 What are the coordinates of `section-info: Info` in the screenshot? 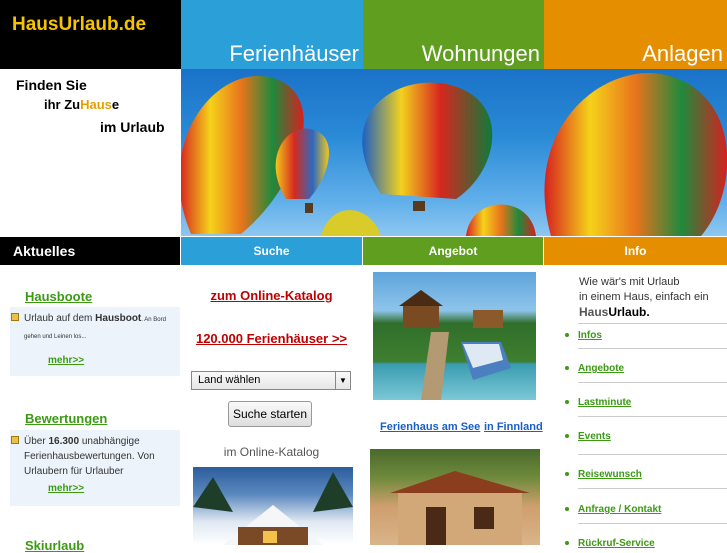 It's located at (635, 251).